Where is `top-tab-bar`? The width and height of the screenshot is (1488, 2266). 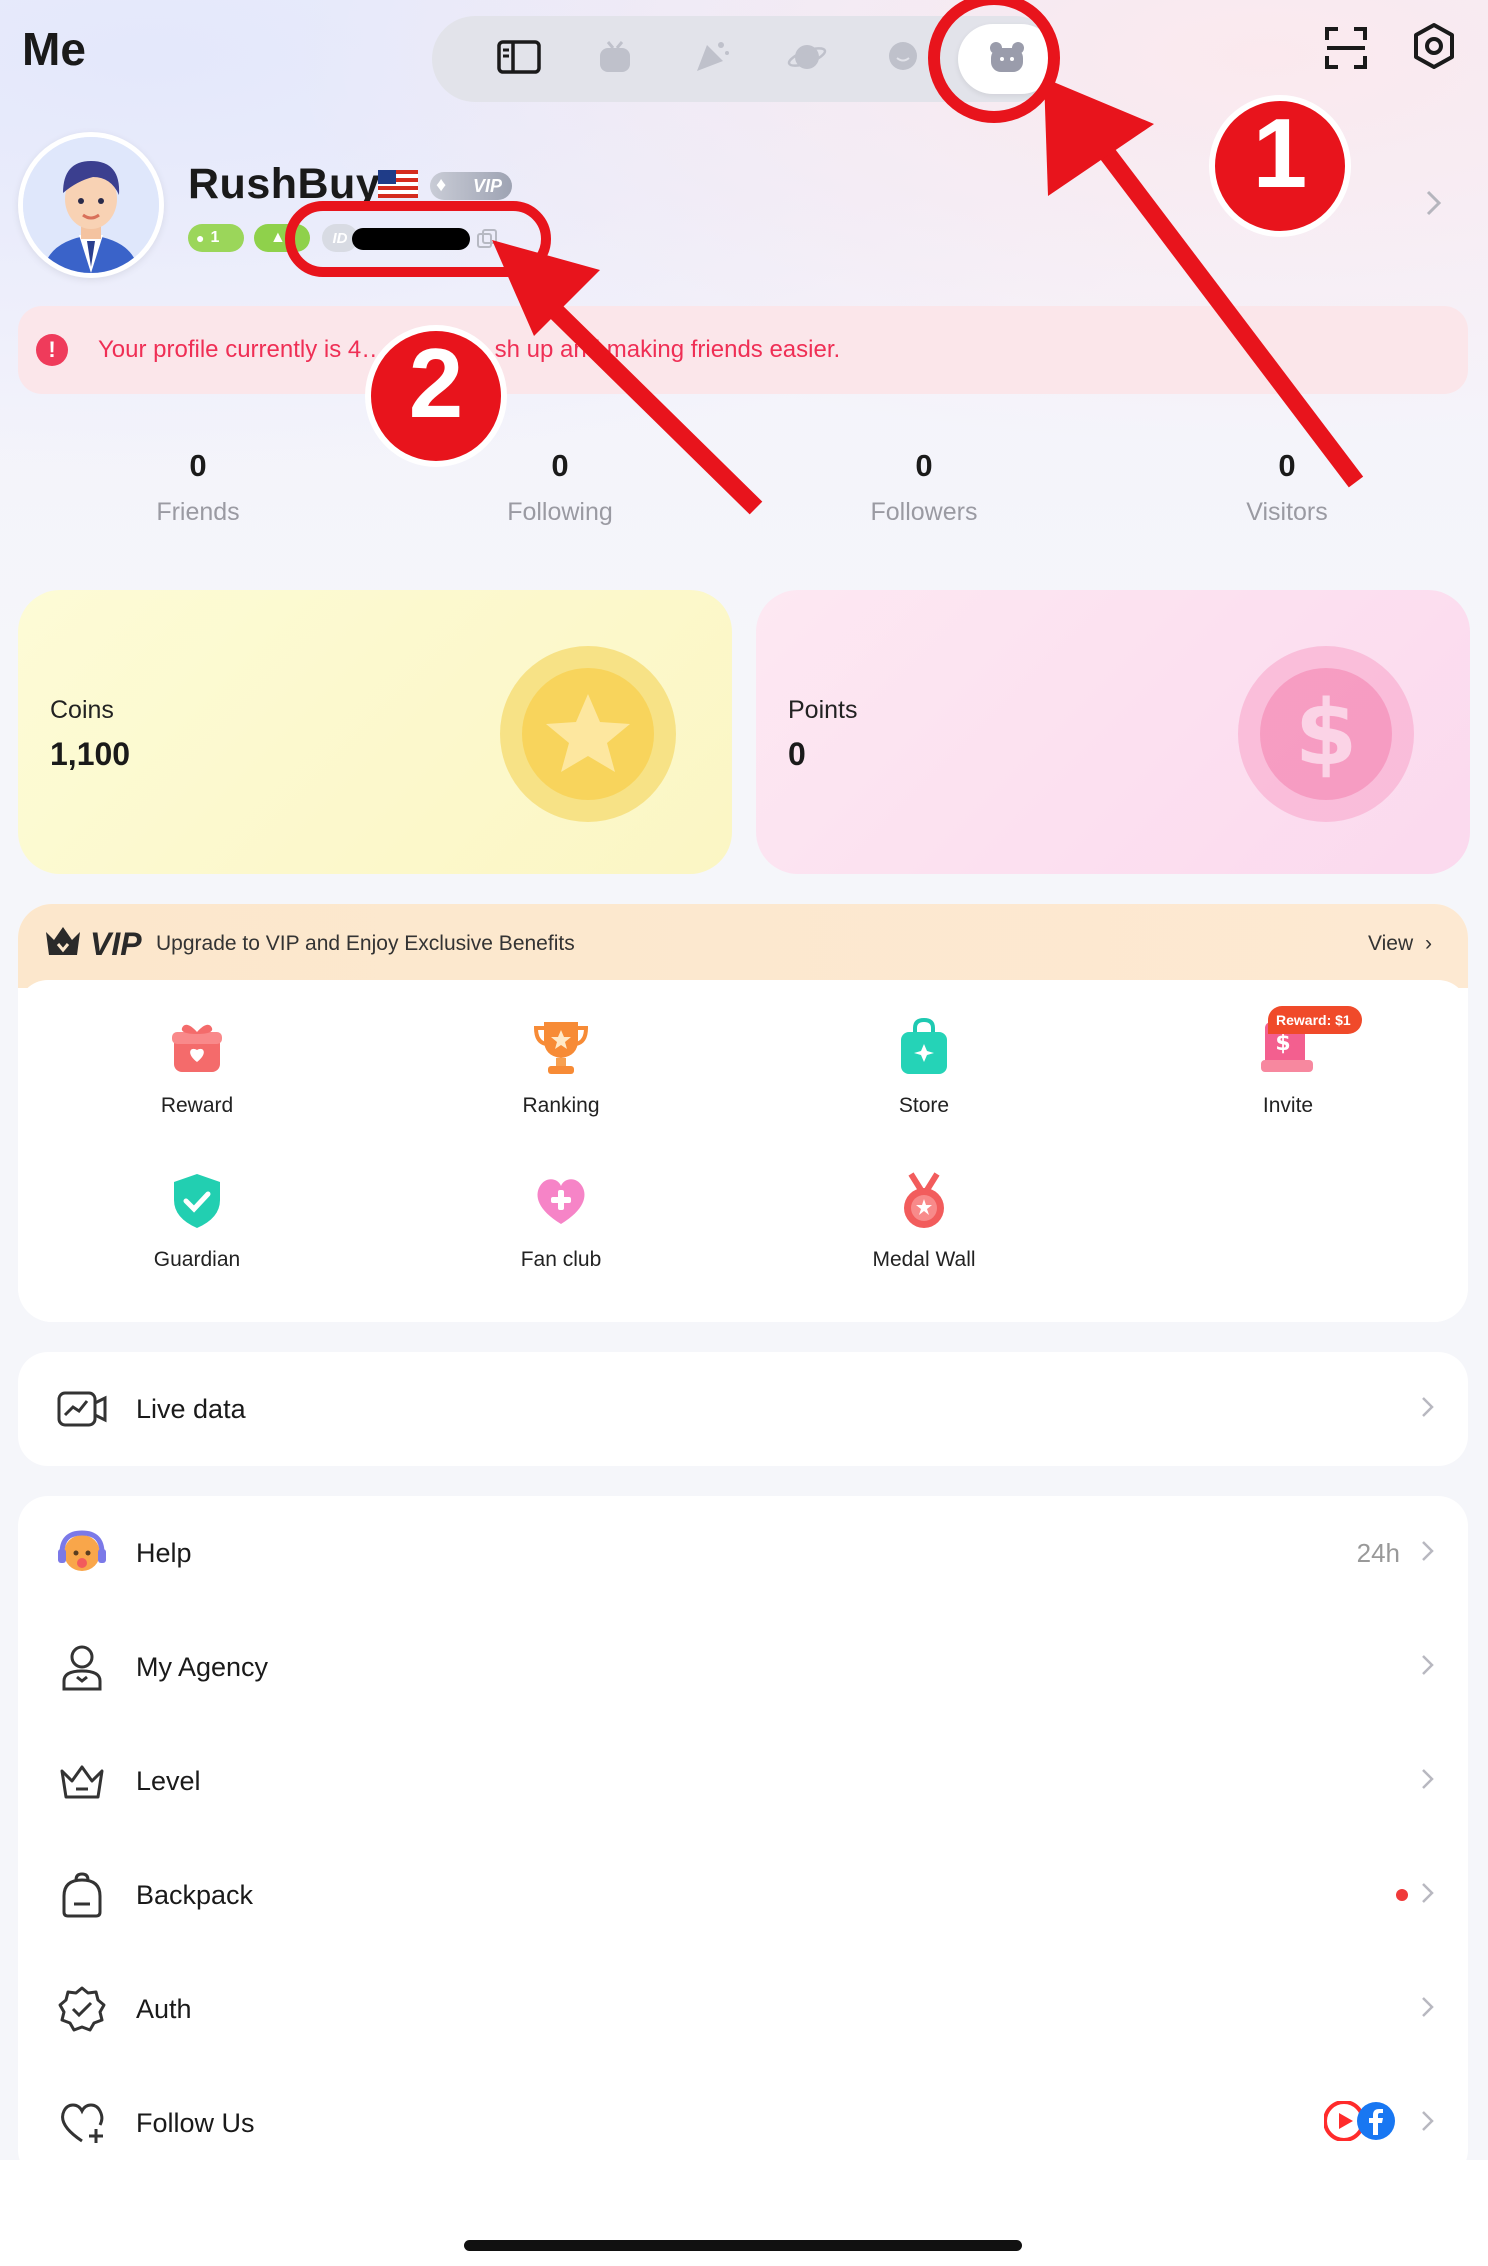 top-tab-bar is located at coordinates (745, 59).